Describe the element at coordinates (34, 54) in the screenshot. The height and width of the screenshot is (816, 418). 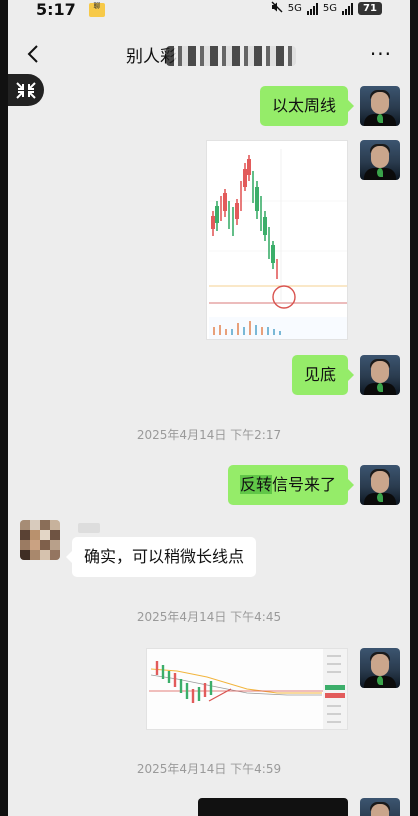
I see `back-icon` at that location.